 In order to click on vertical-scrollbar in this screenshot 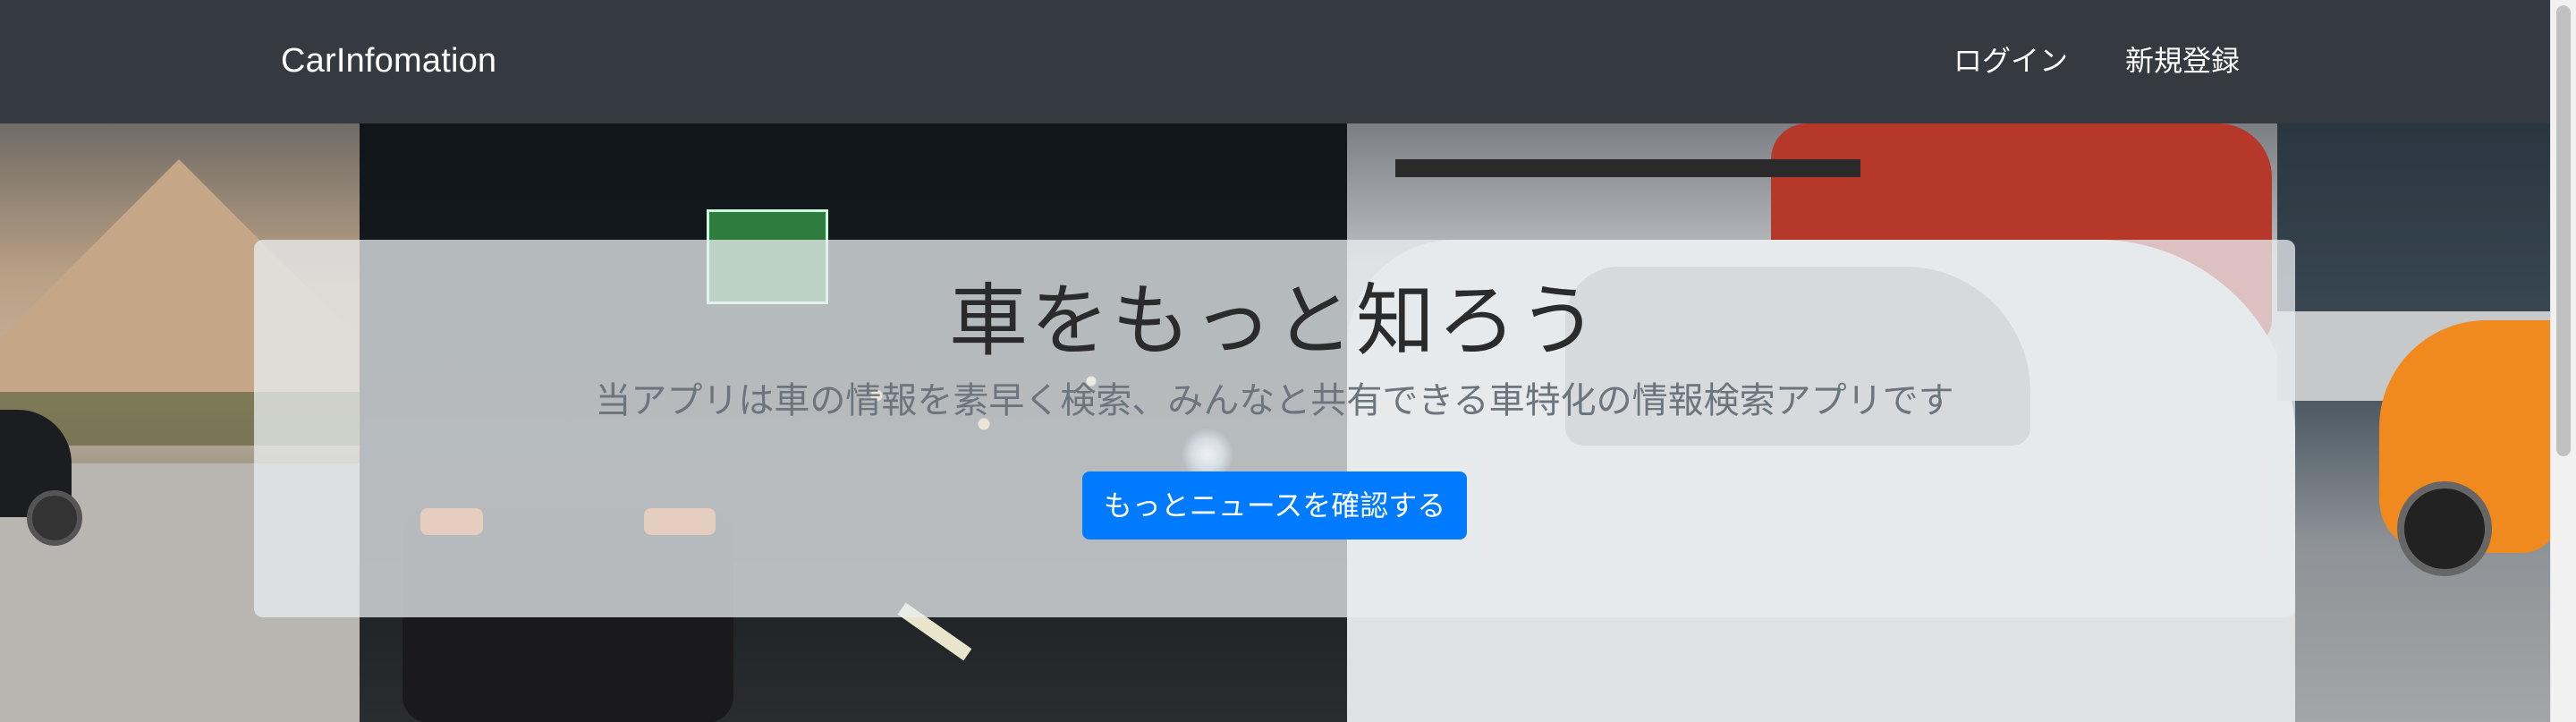, I will do `click(2563, 361)`.